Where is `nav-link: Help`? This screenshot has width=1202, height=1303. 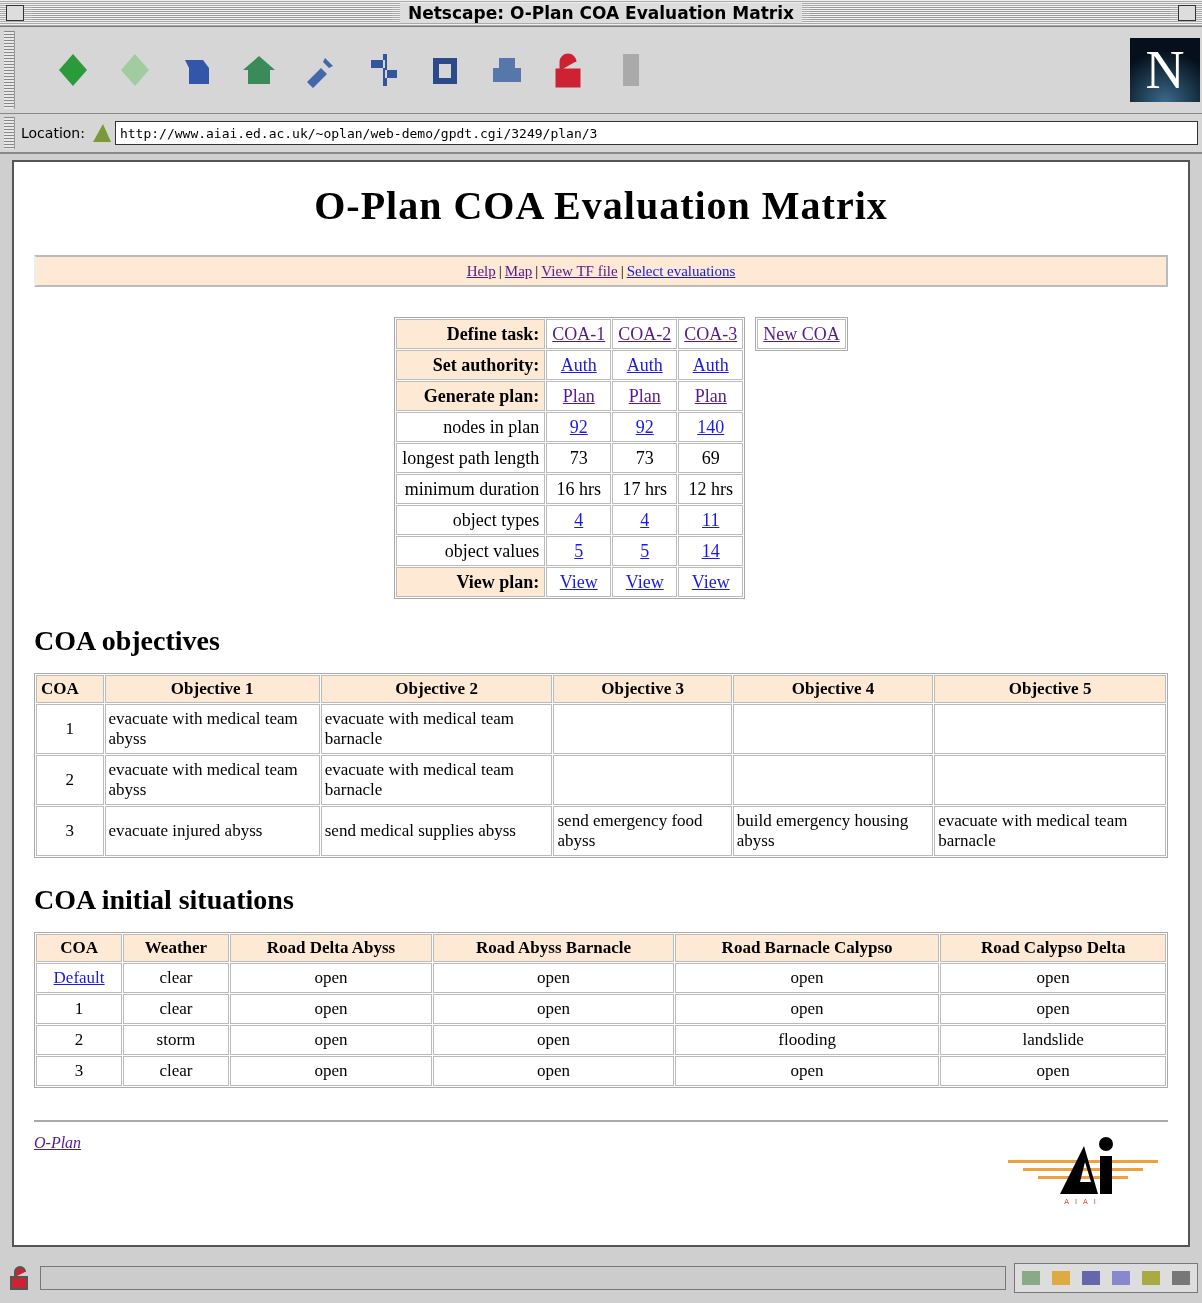
nav-link: Help is located at coordinates (481, 271).